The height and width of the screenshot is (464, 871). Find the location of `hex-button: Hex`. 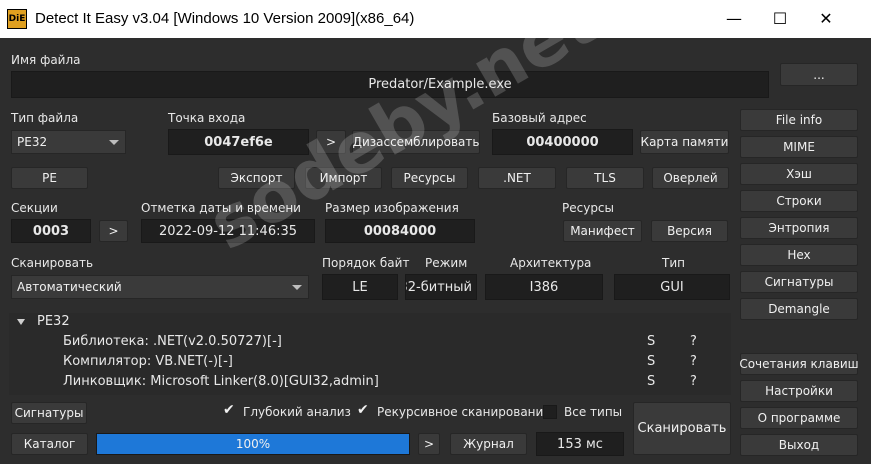

hex-button: Hex is located at coordinates (799, 255).